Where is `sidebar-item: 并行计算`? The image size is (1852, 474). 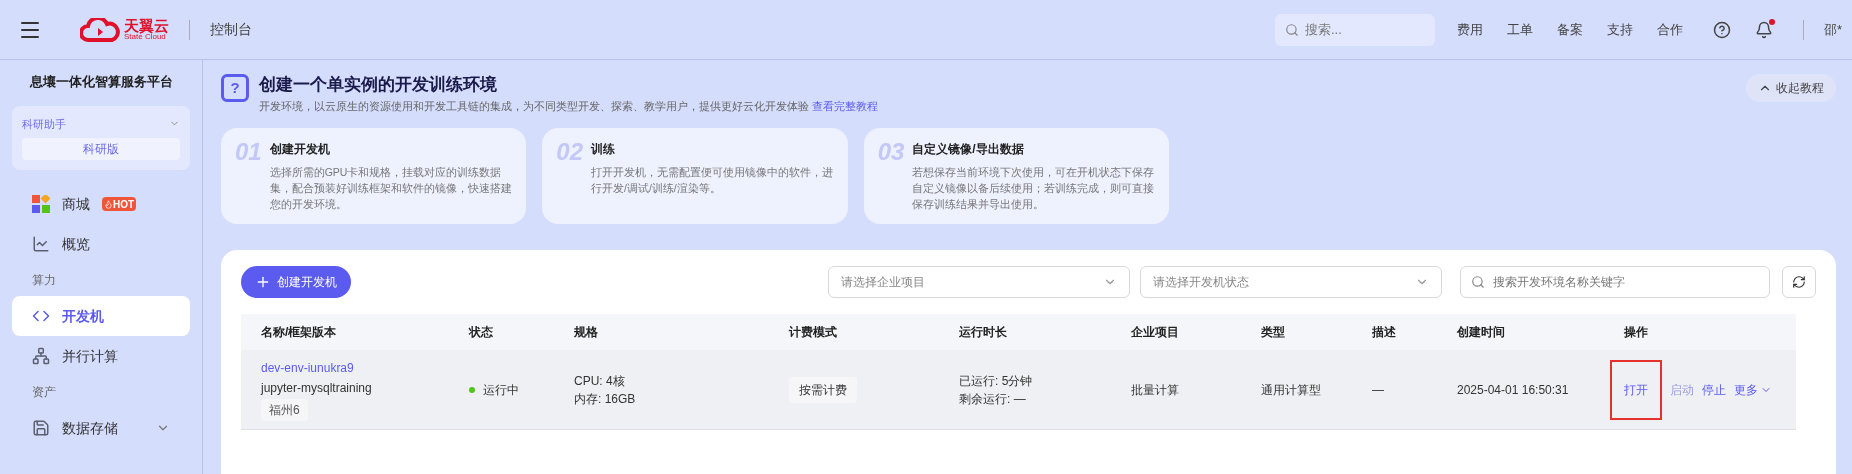 sidebar-item: 并行计算 is located at coordinates (101, 356).